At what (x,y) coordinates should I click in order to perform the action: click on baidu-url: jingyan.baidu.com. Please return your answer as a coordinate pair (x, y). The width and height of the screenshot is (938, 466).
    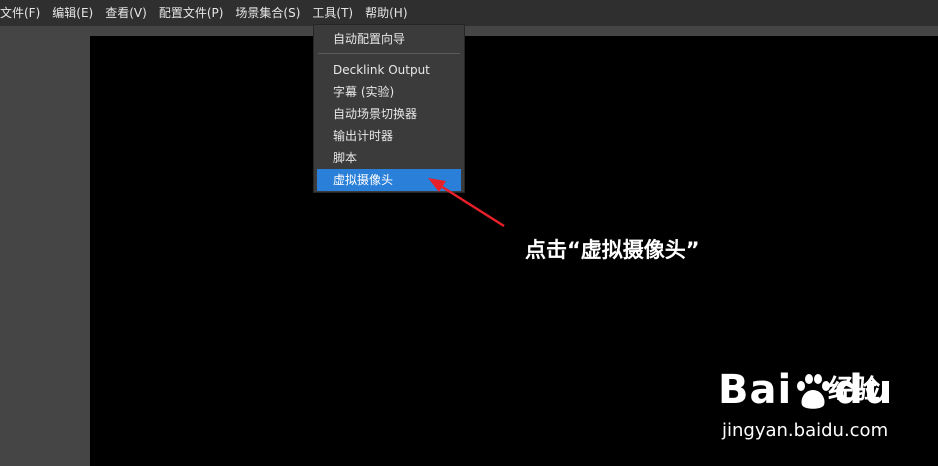
    Looking at the image, I should click on (805, 430).